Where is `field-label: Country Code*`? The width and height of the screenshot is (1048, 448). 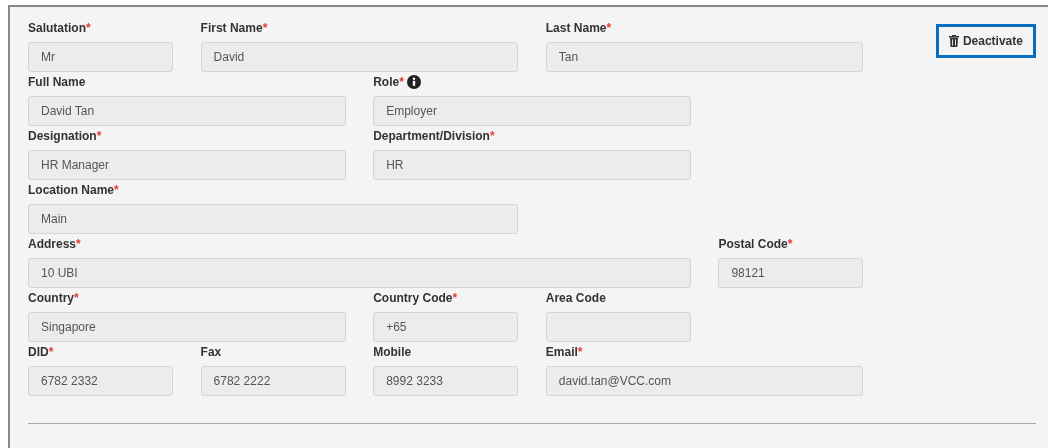 field-label: Country Code* is located at coordinates (415, 298).